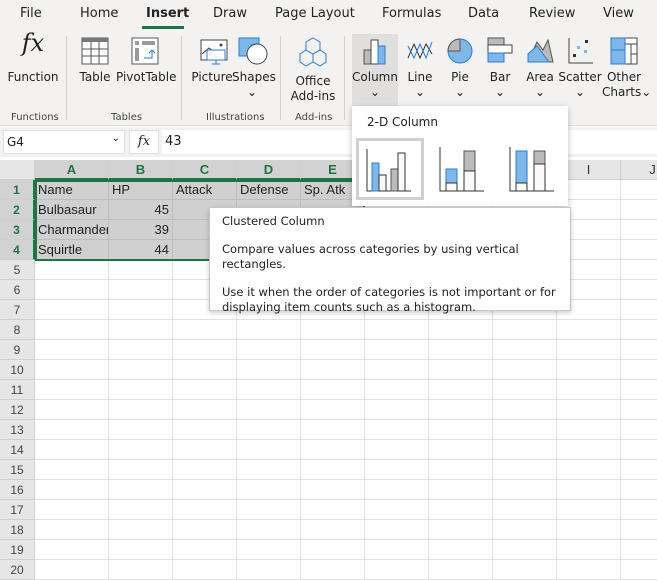 This screenshot has width=657, height=580. Describe the element at coordinates (99, 13) in the screenshot. I see `tab-home: Home` at that location.